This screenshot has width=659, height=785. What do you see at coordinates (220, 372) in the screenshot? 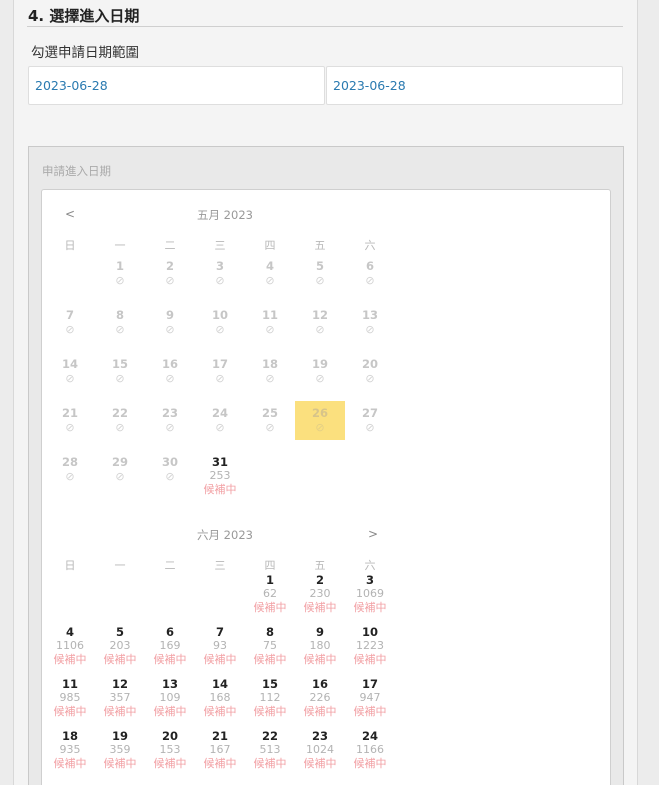
I see `calendar-day: 17 ⊘` at bounding box center [220, 372].